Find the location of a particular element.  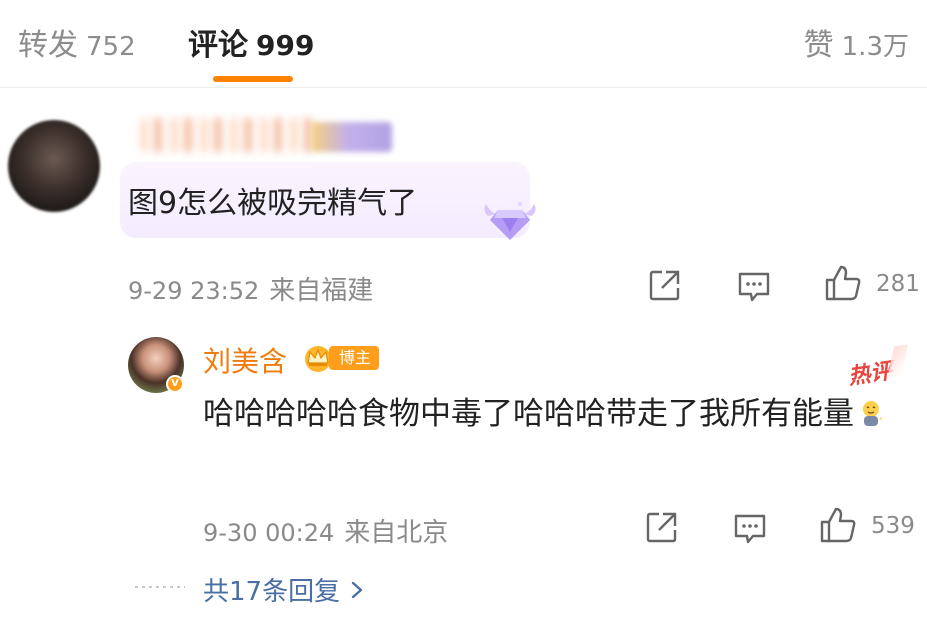

reply-time: 9-30 00:24 is located at coordinates (269, 533).